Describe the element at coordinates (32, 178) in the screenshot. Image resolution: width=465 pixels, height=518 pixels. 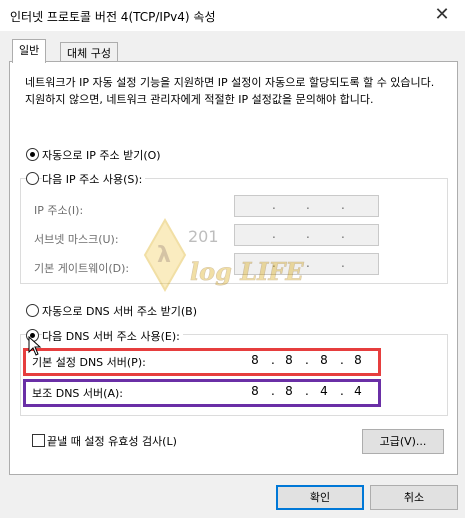
I see `ip-manual-radio` at that location.